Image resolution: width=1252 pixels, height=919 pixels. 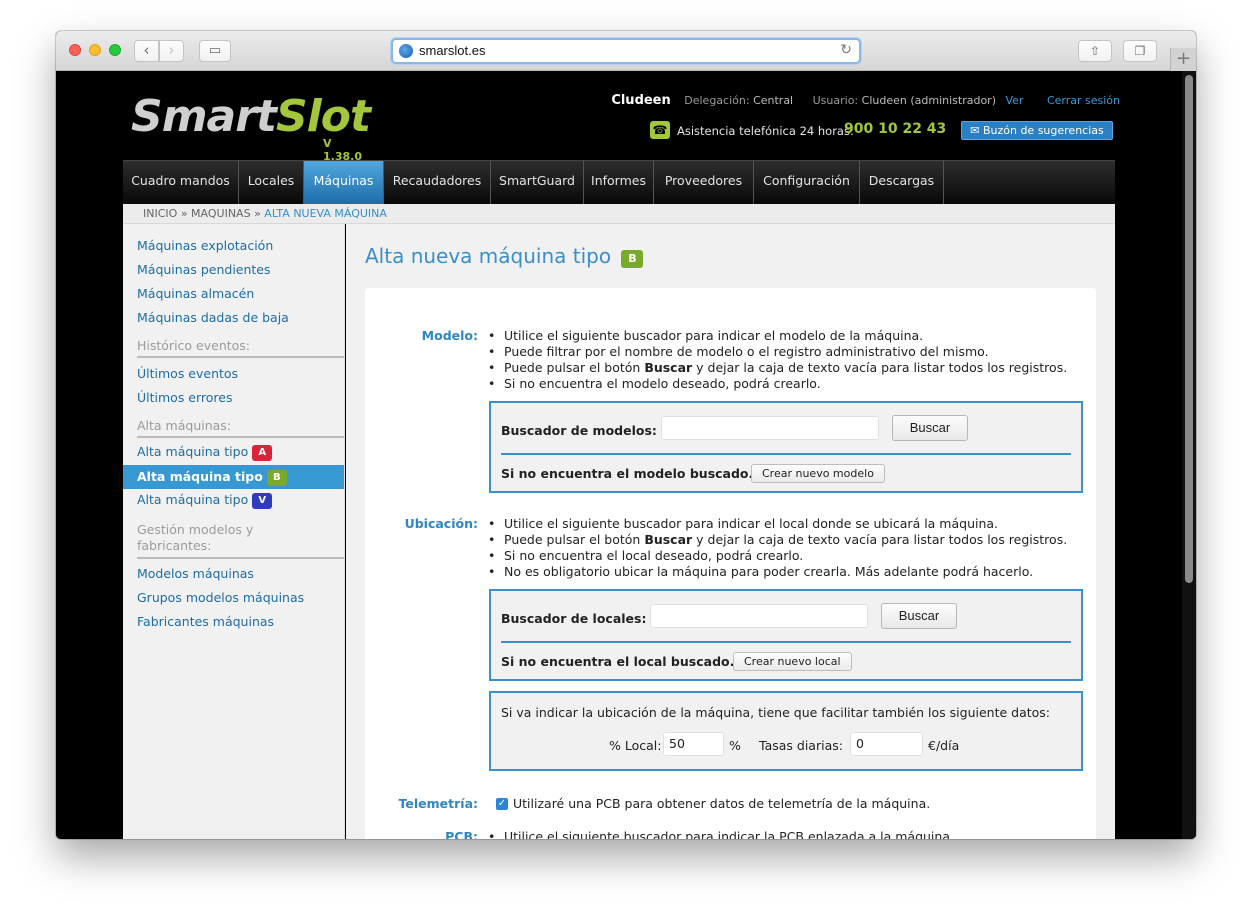 I want to click on view-user-link: Ver, so click(x=1014, y=100).